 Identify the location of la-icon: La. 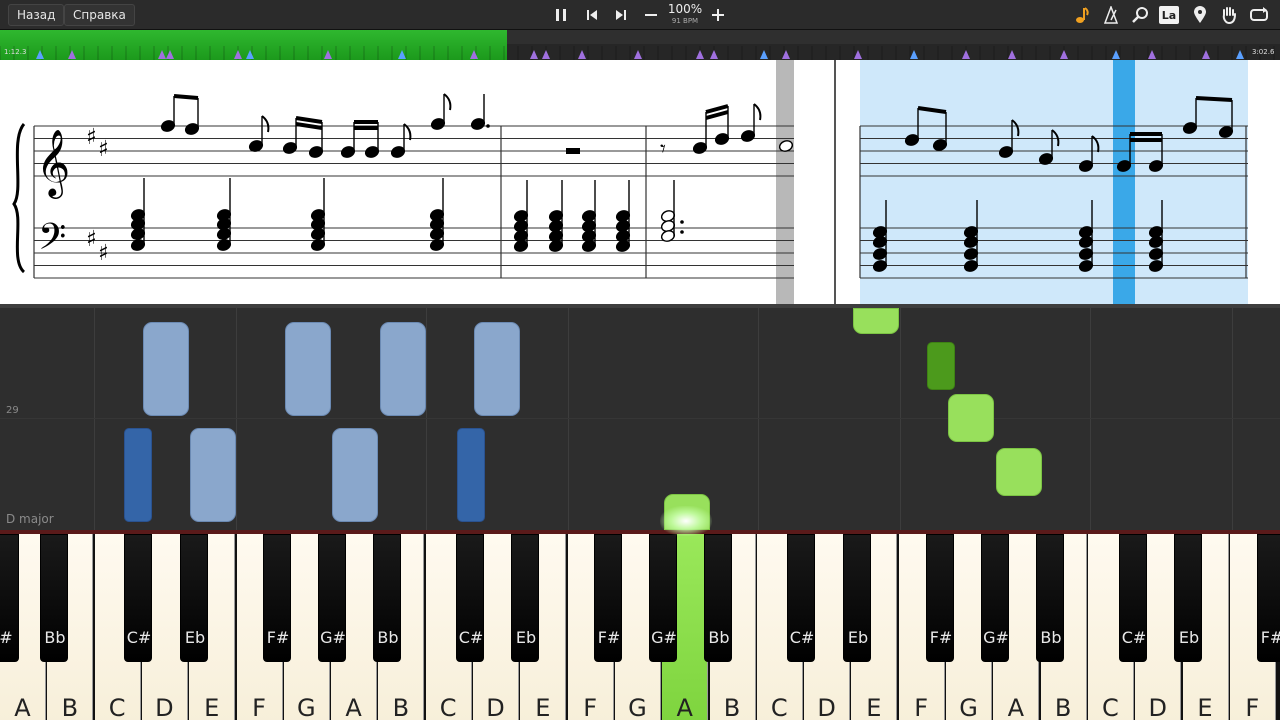
(1169, 15).